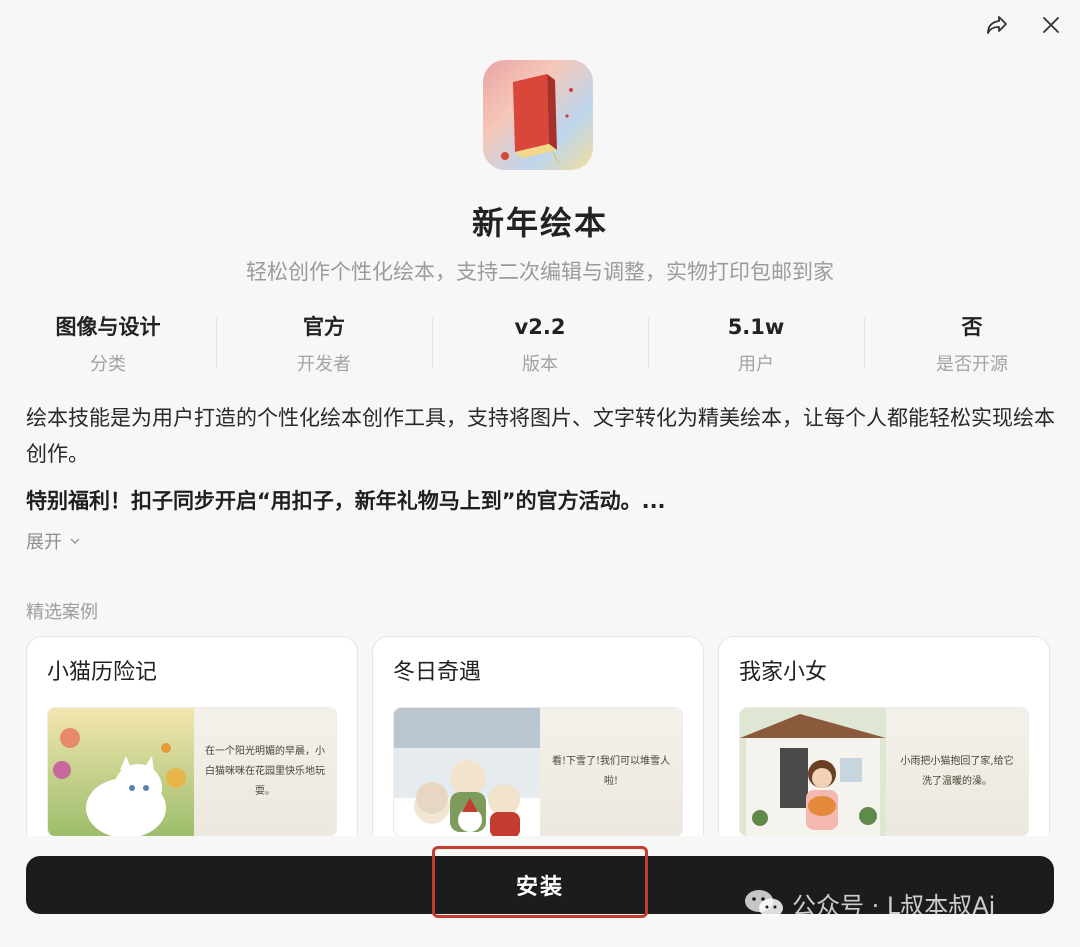  I want to click on stat-users: 5.1w 用户, so click(756, 346).